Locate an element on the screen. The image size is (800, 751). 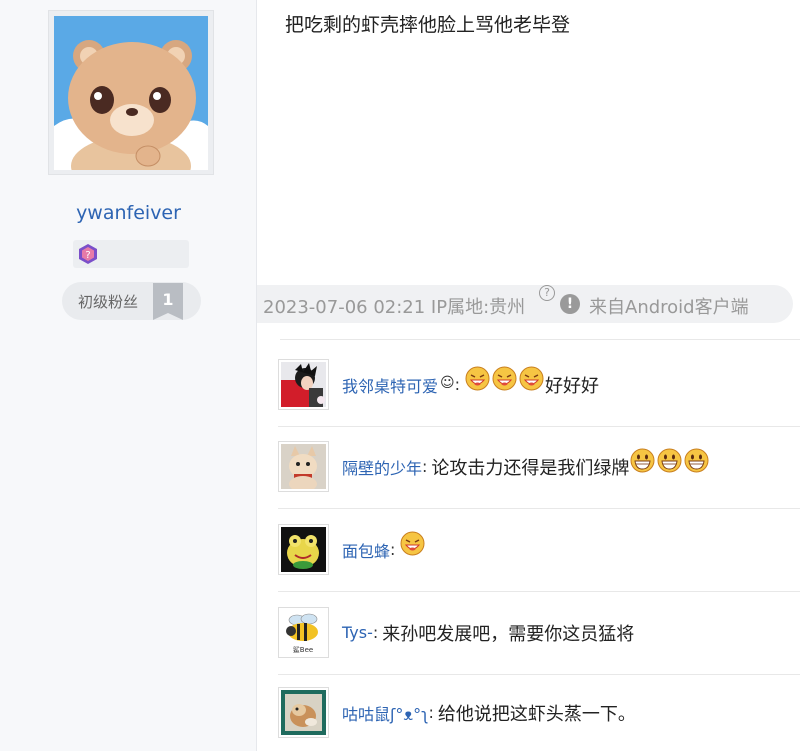
bear-avatar-image is located at coordinates (131, 93).